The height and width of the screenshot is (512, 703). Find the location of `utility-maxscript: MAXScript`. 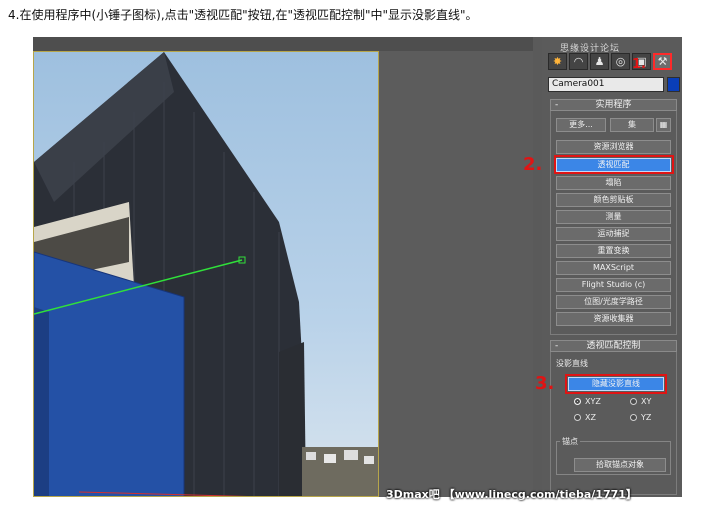

utility-maxscript: MAXScript is located at coordinates (613, 268).